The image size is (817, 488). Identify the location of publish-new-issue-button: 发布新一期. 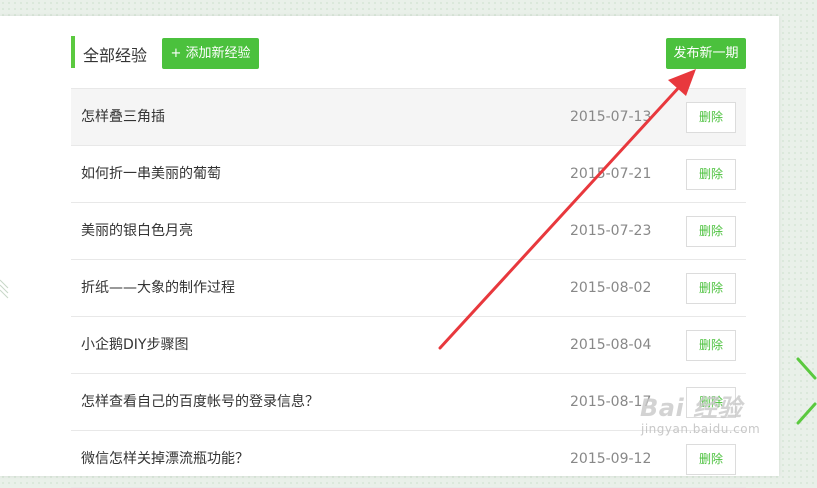
(706, 53).